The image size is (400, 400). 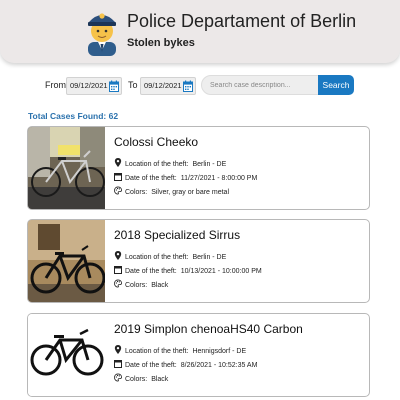 I want to click on case-title: 2019 Simplon chenoaHS40 Carbon, so click(x=208, y=329).